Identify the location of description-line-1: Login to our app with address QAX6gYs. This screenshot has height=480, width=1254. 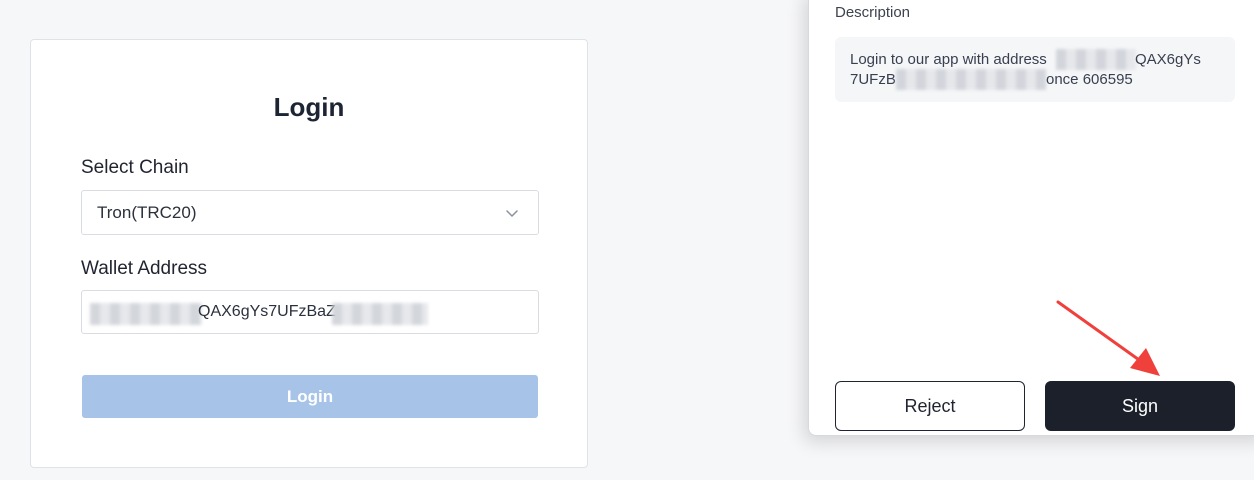
(1035, 59).